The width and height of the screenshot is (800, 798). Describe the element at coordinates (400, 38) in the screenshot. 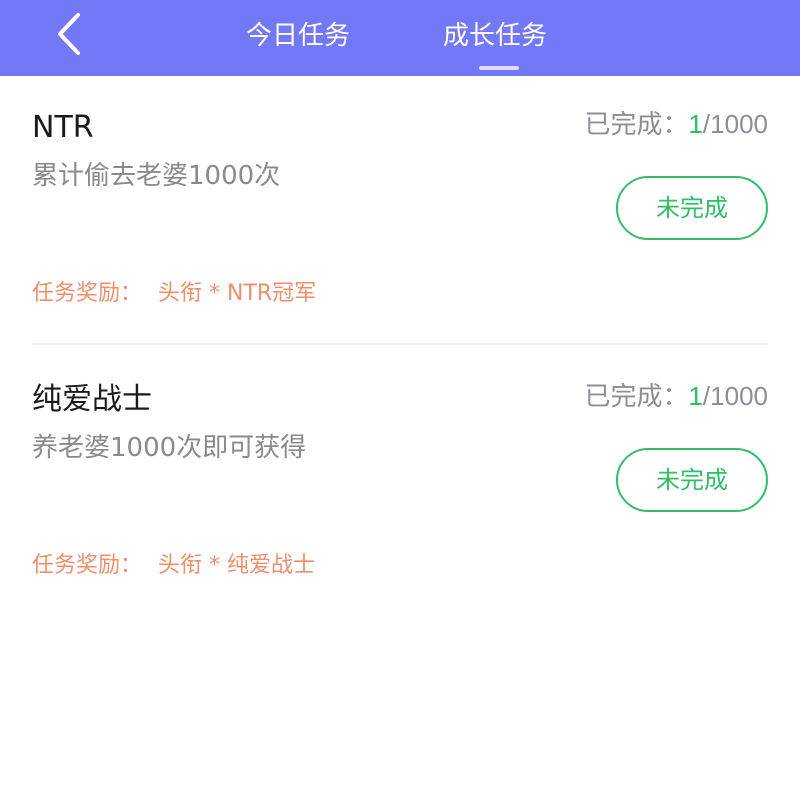

I see `top-nav-bar: 今日任务 成长任务` at that location.